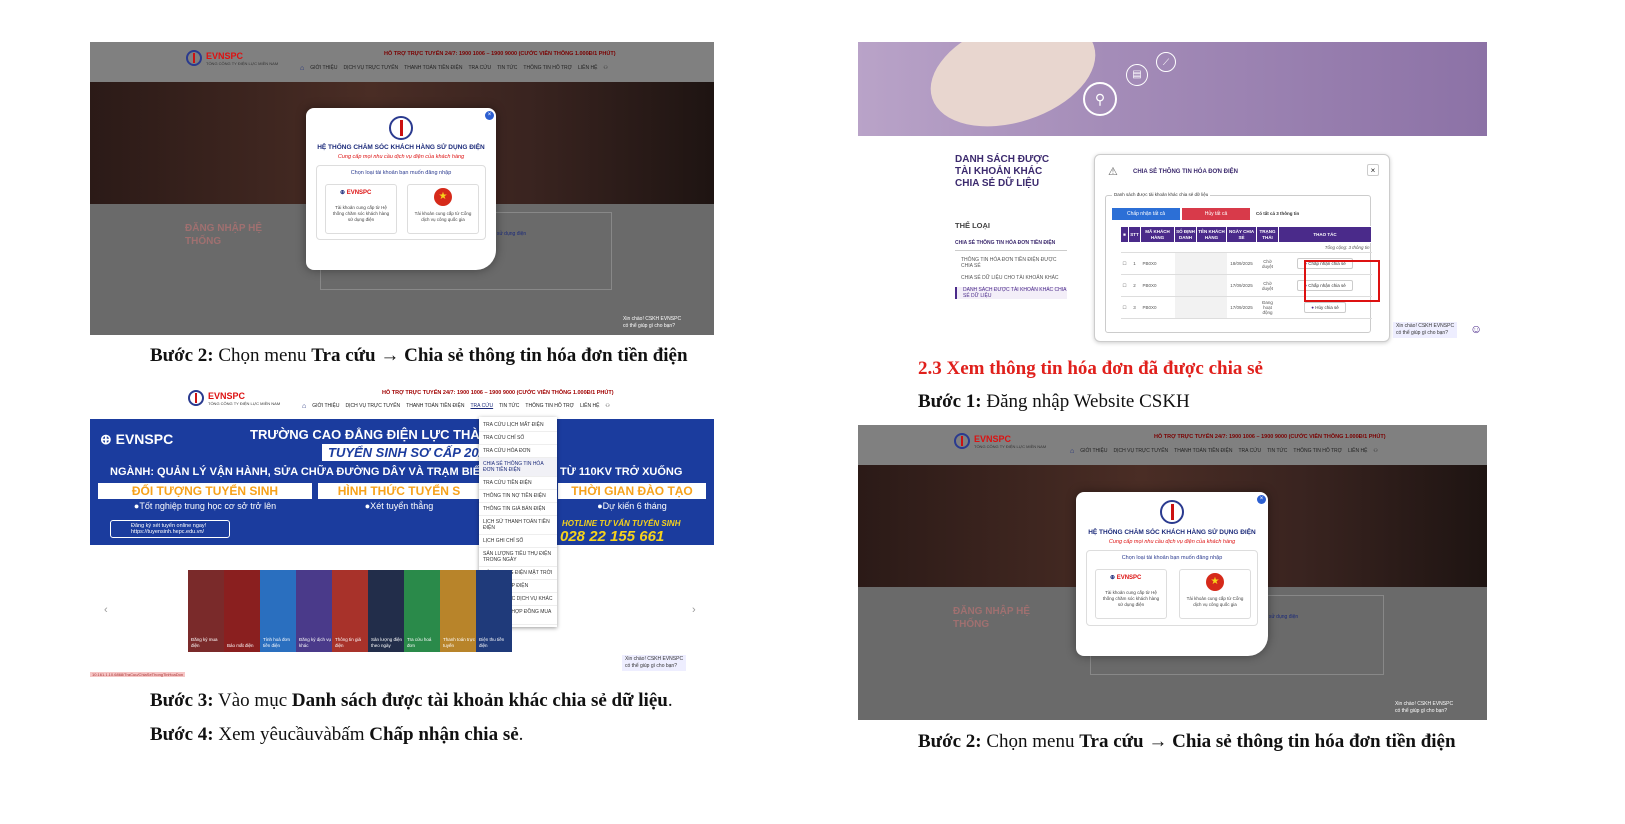  I want to click on cell-ma: PB0X0, so click(1157, 307).